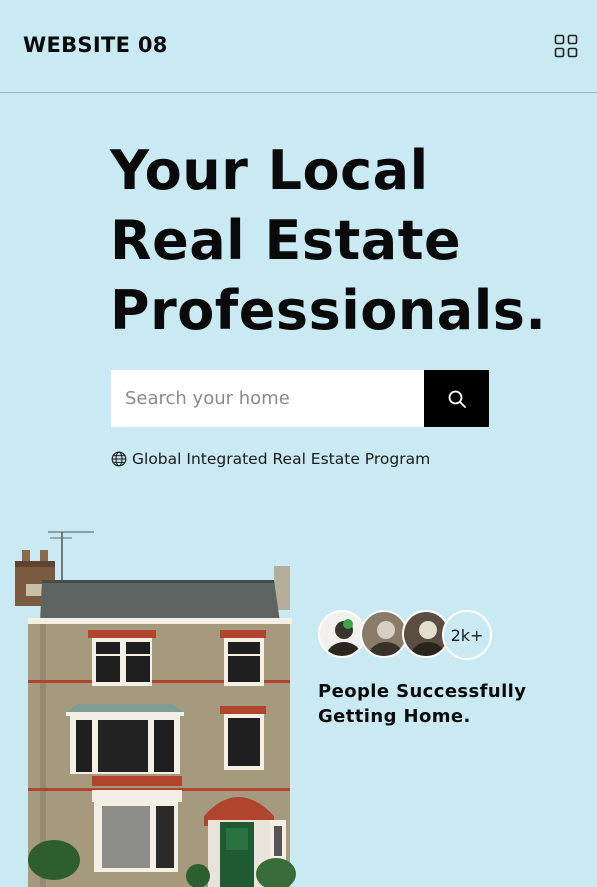  I want to click on search-icon, so click(457, 399).